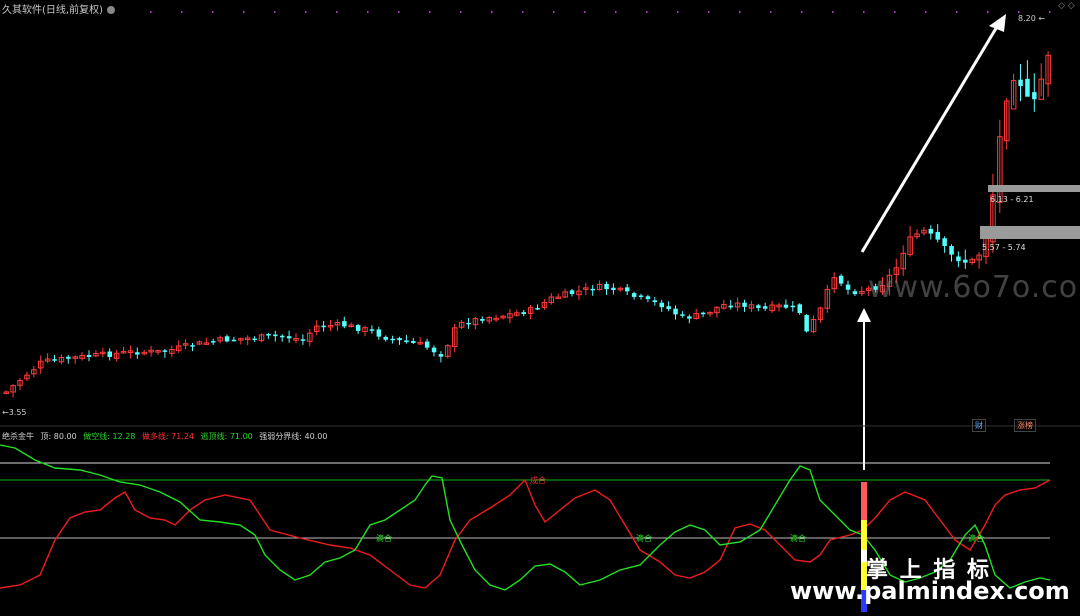 Image resolution: width=1080 pixels, height=616 pixels. What do you see at coordinates (226, 436) in the screenshot?
I see `indicator-escape-line: 逃顶线: 71.00` at bounding box center [226, 436].